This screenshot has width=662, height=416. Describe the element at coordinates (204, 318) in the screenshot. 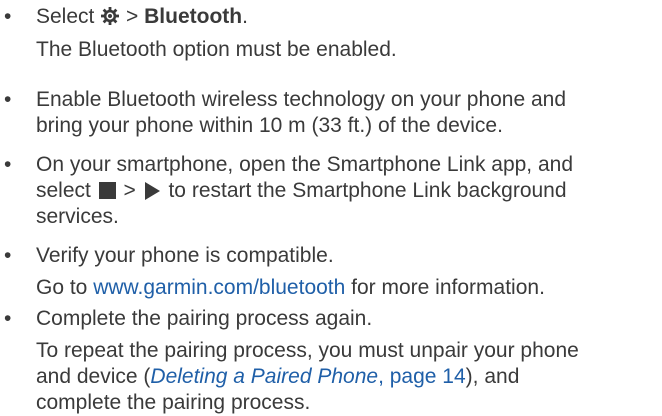

I see `step-text: Complete the pairing process again.` at that location.